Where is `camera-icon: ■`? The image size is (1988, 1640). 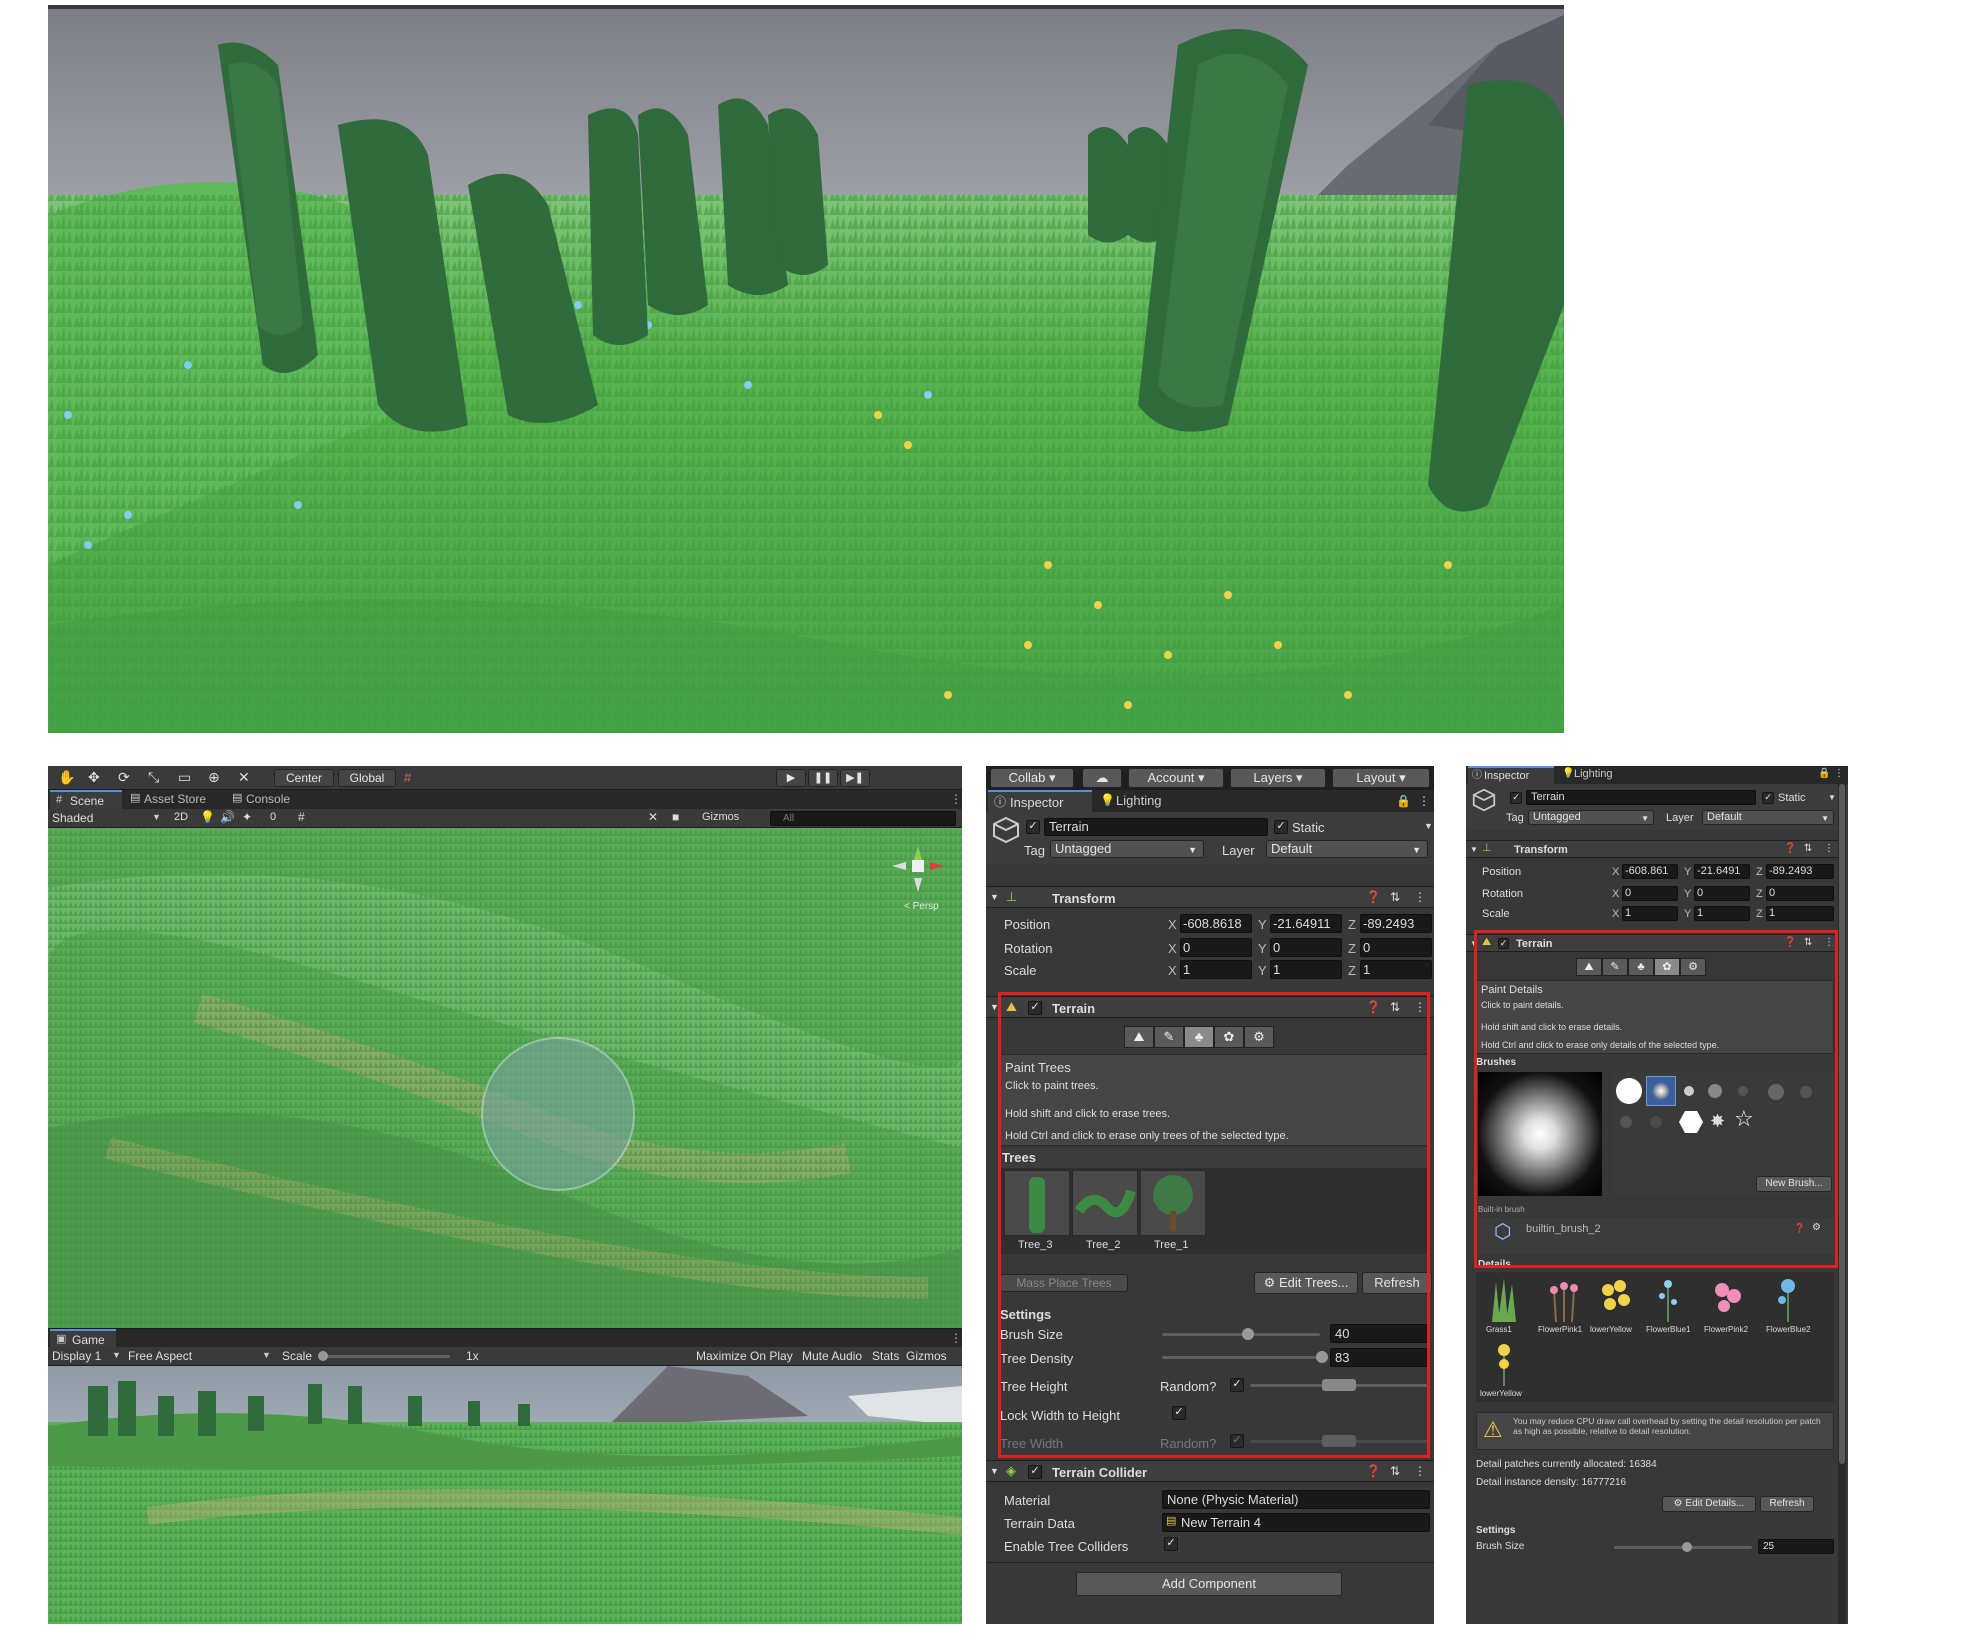 camera-icon: ■ is located at coordinates (675, 817).